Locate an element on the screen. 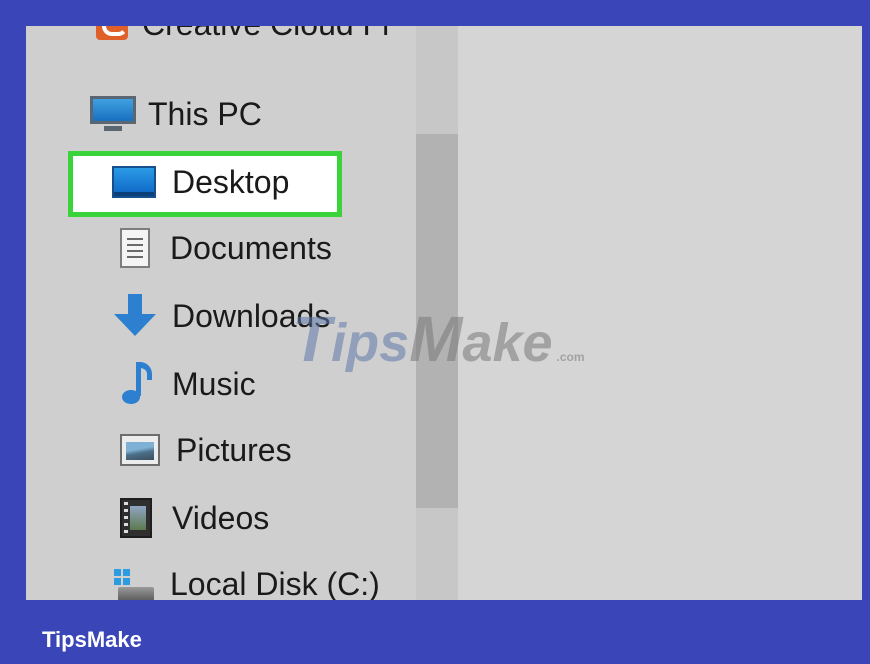 This screenshot has height=664, width=870. nav-item-creative-cloud: Creative Cloud Fi is located at coordinates (242, 39).